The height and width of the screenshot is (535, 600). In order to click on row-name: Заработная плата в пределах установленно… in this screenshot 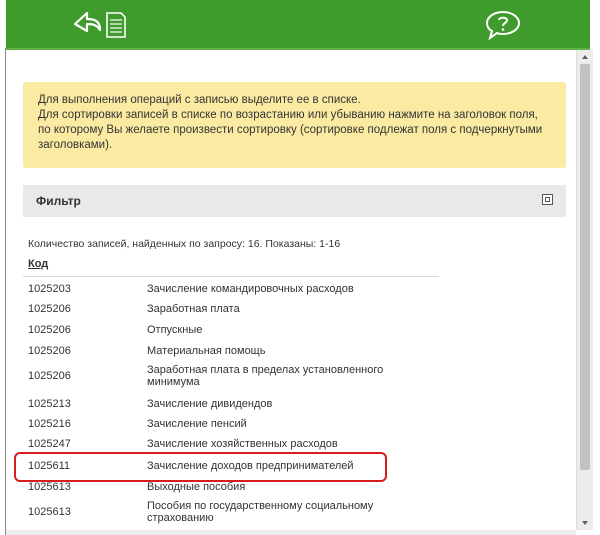, I will do `click(265, 376)`.